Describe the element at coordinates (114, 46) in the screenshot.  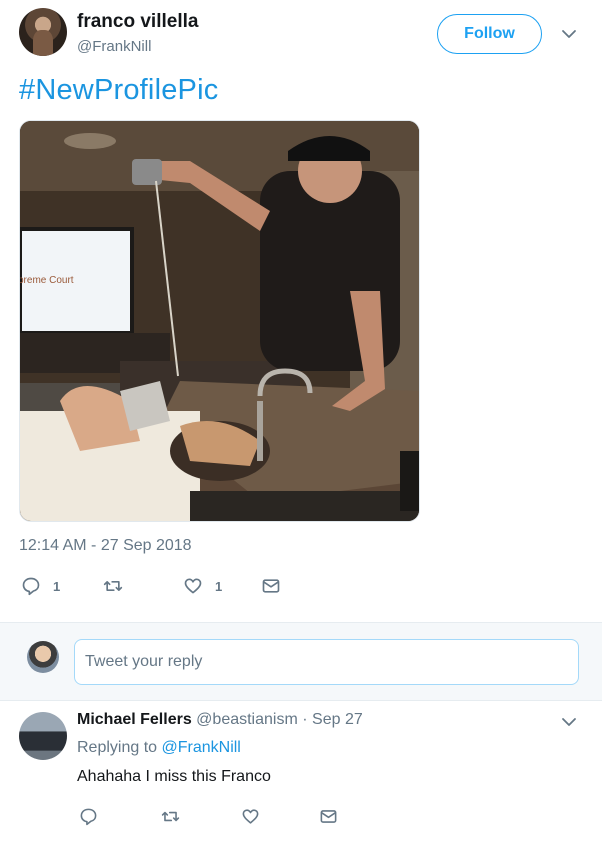
I see `author-handle: @FrankNill` at that location.